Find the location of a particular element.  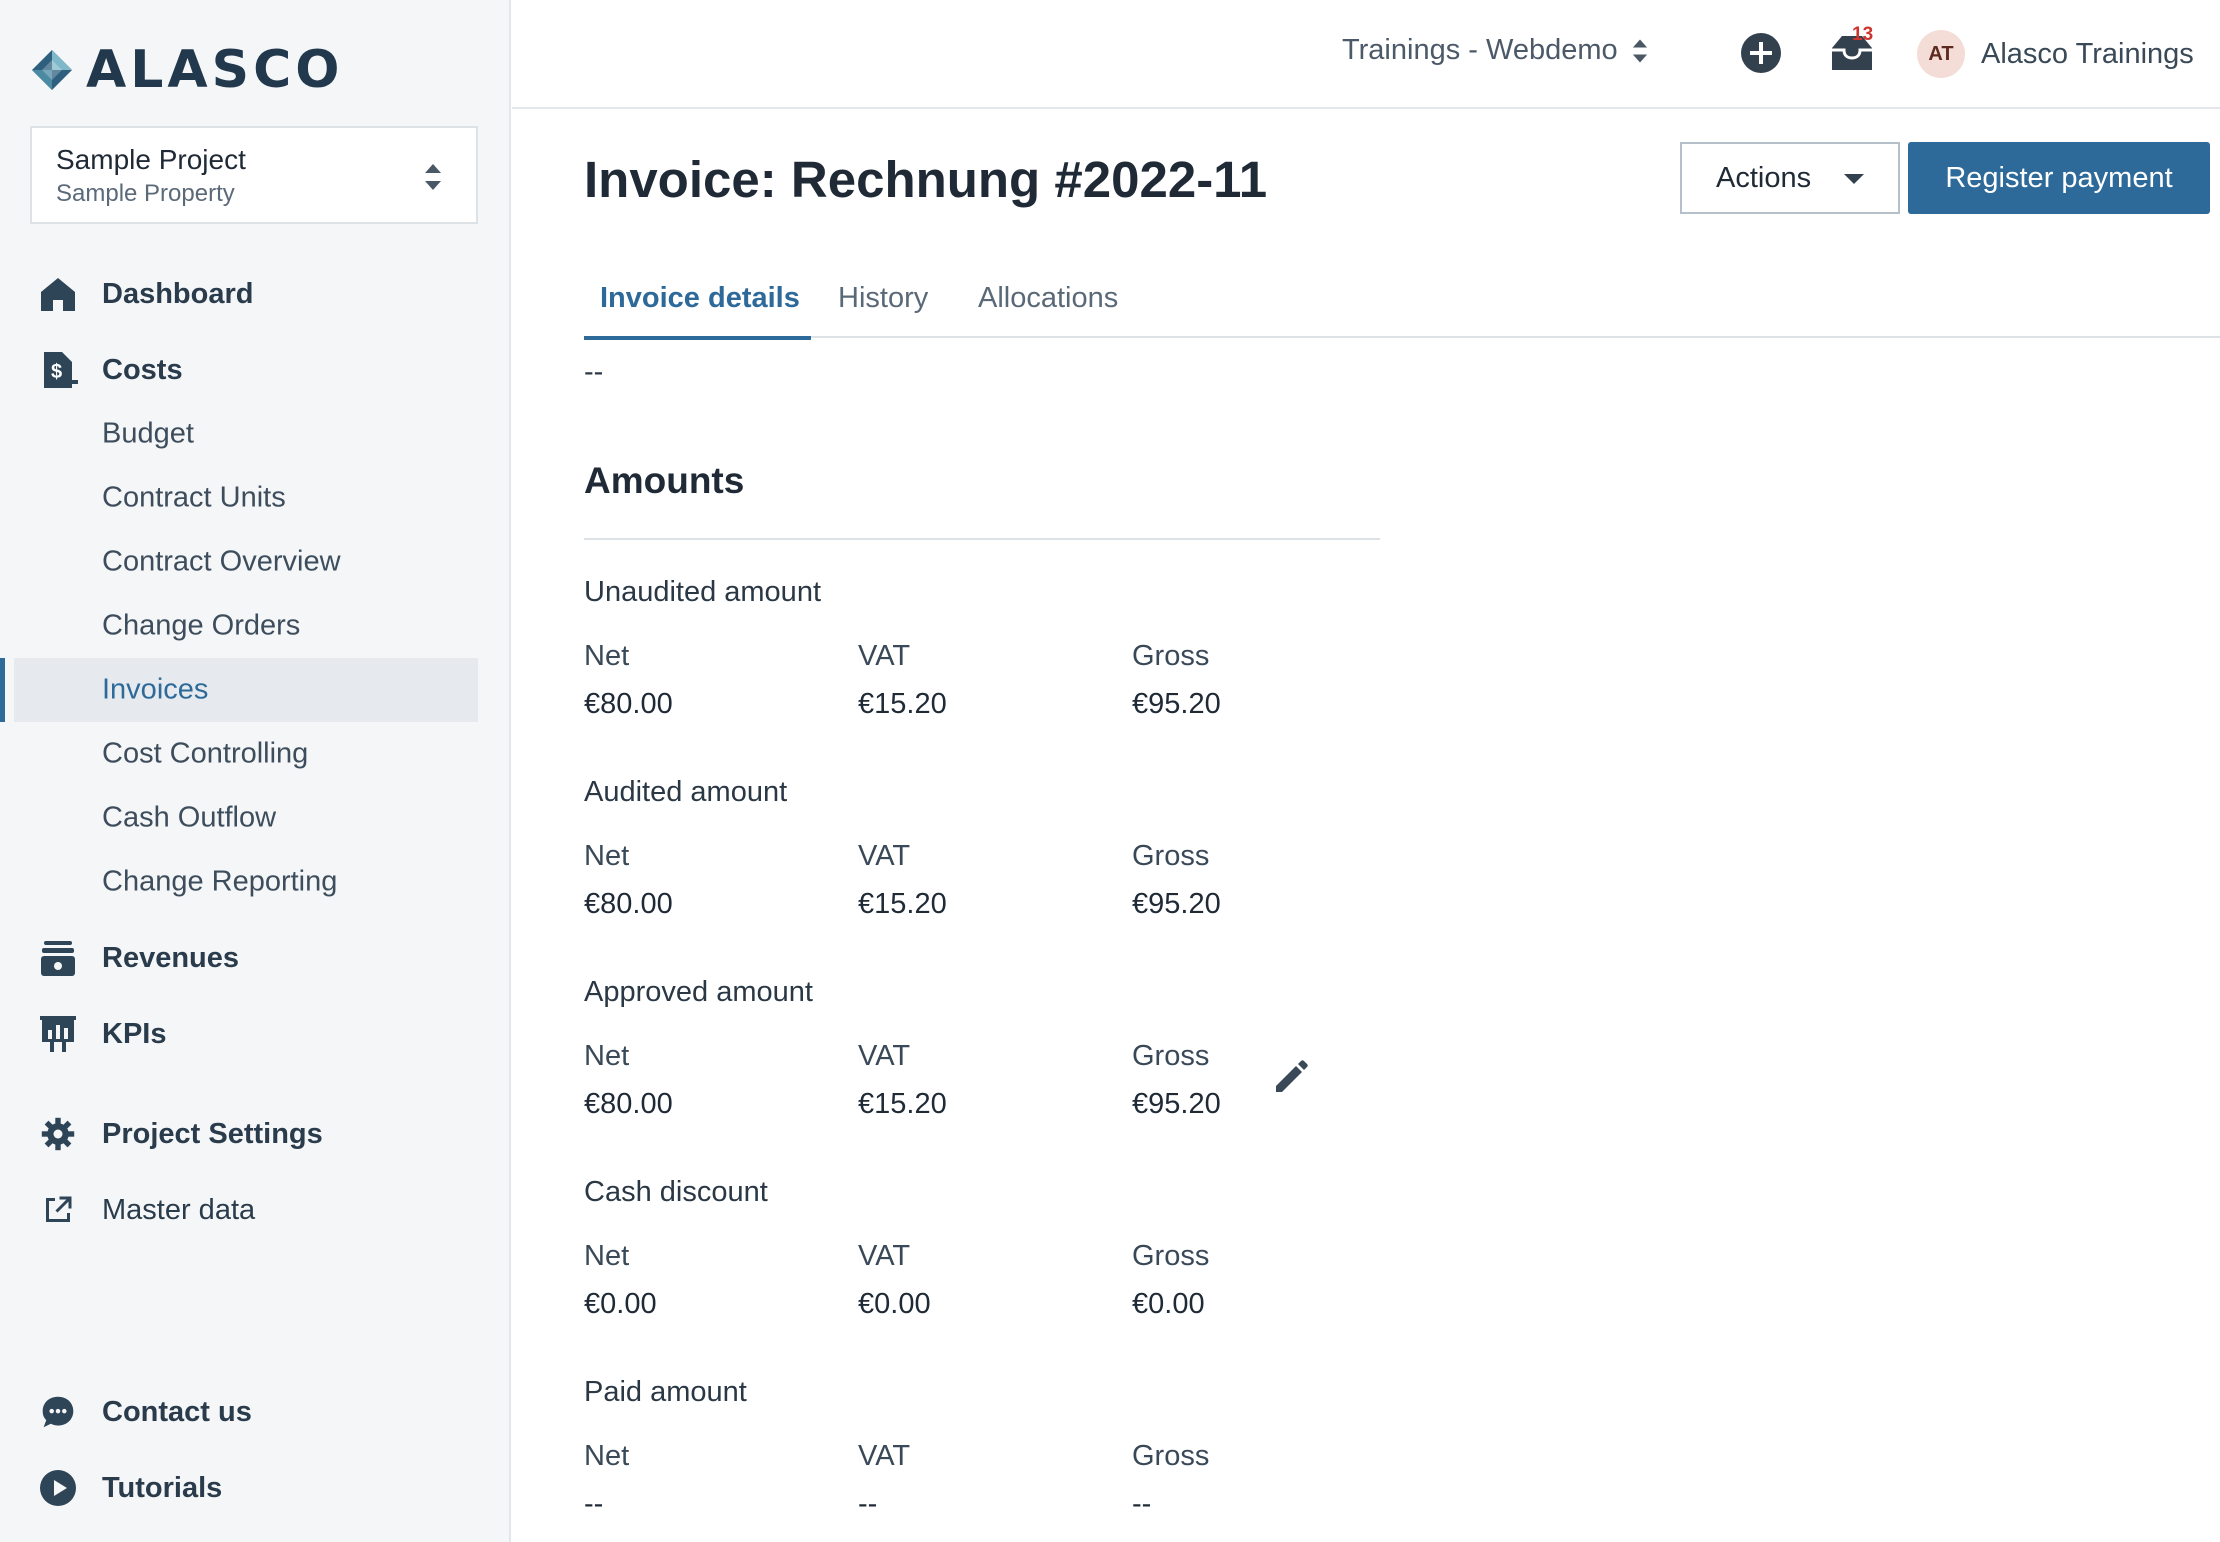

gross-value: -- is located at coordinates (1142, 1504).